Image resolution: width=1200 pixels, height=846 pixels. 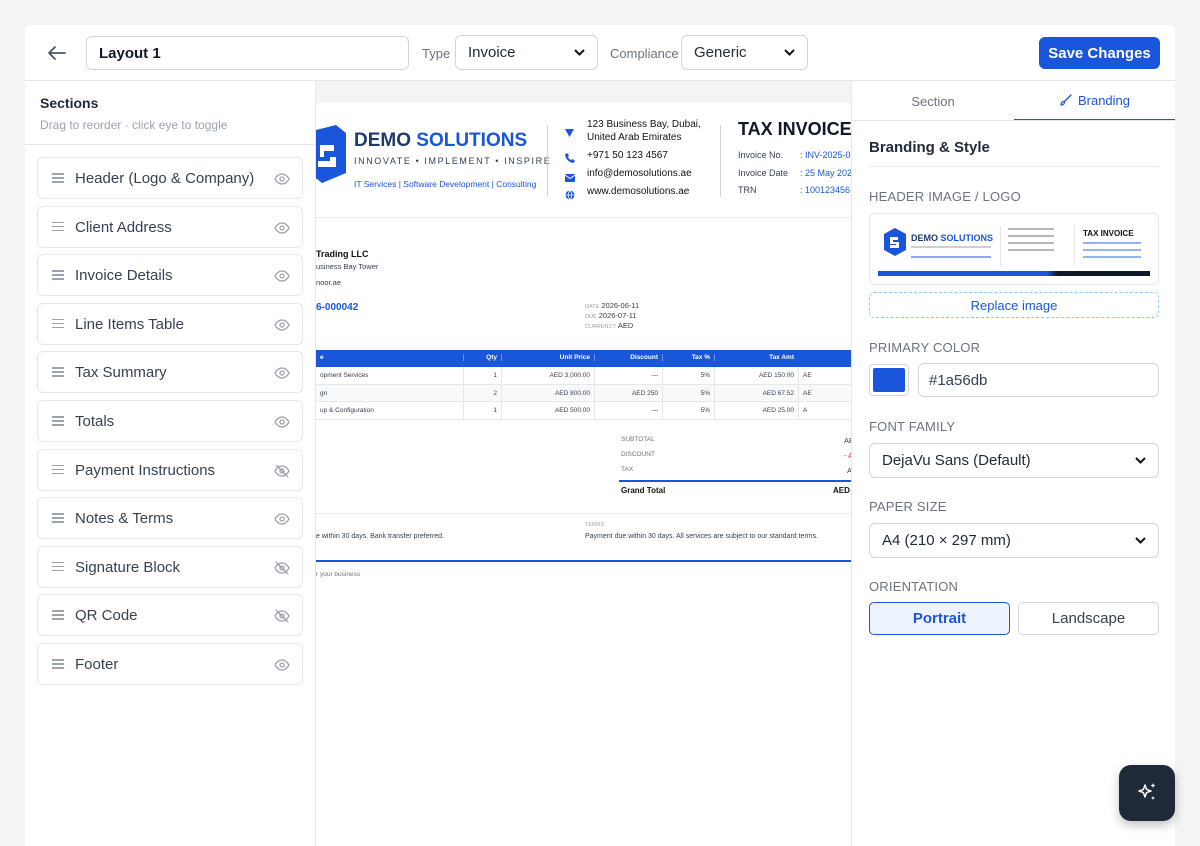 I want to click on company-website: www.demosolutions.ae, so click(x=638, y=191).